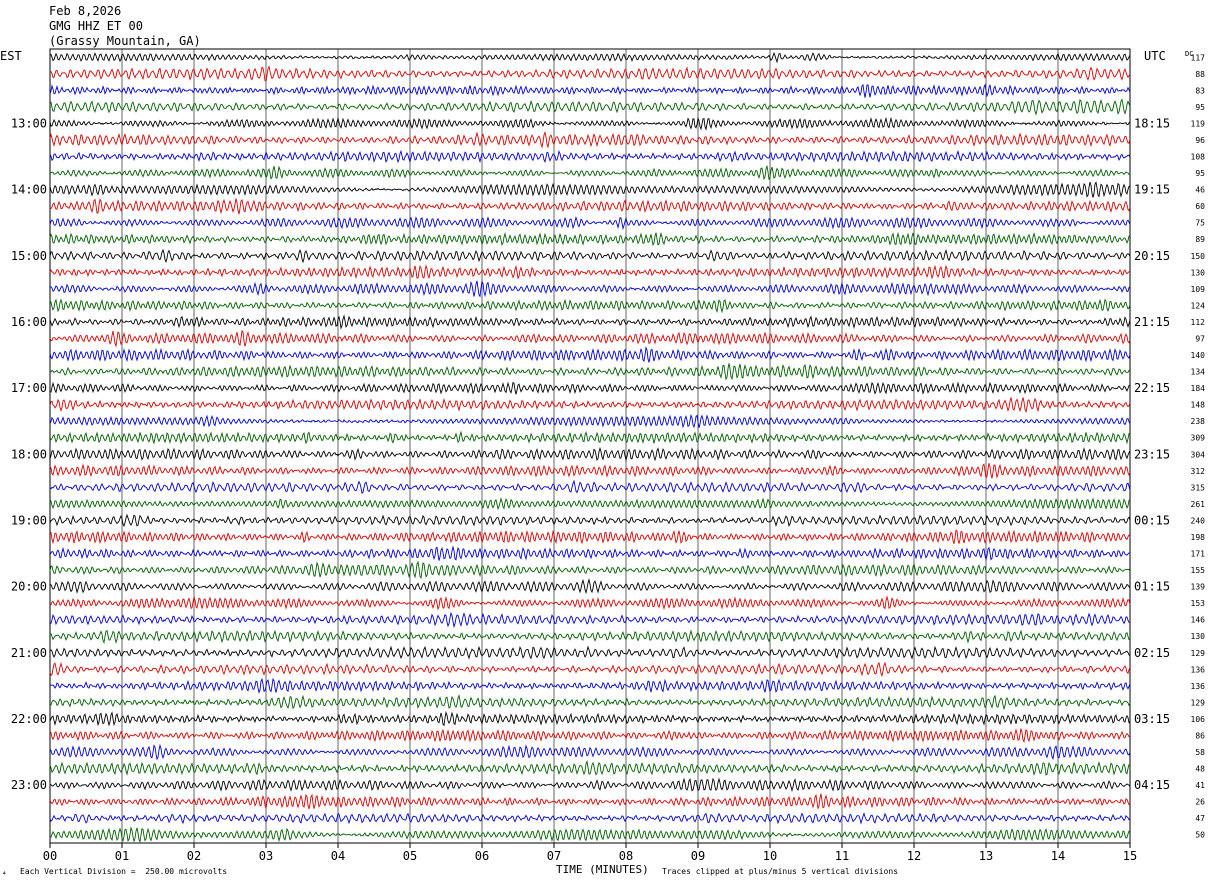 The width and height of the screenshot is (1210, 890). I want to click on dc-offset-label: 83, so click(1200, 90).